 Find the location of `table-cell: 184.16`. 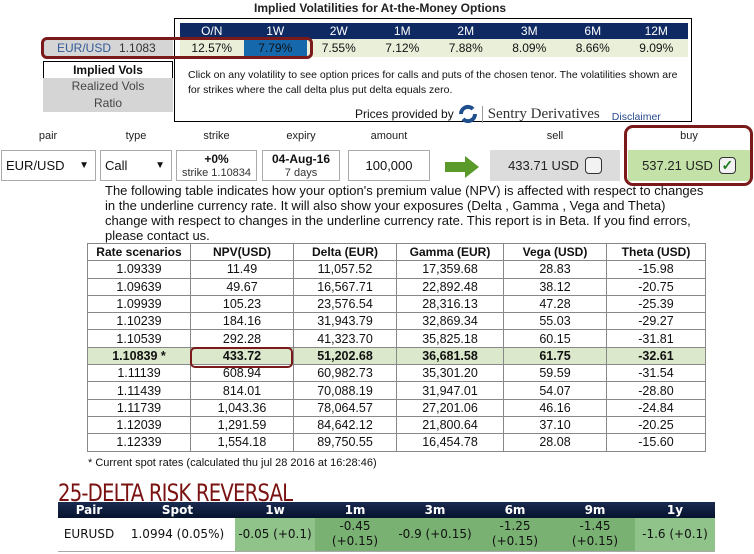

table-cell: 184.16 is located at coordinates (242, 321).